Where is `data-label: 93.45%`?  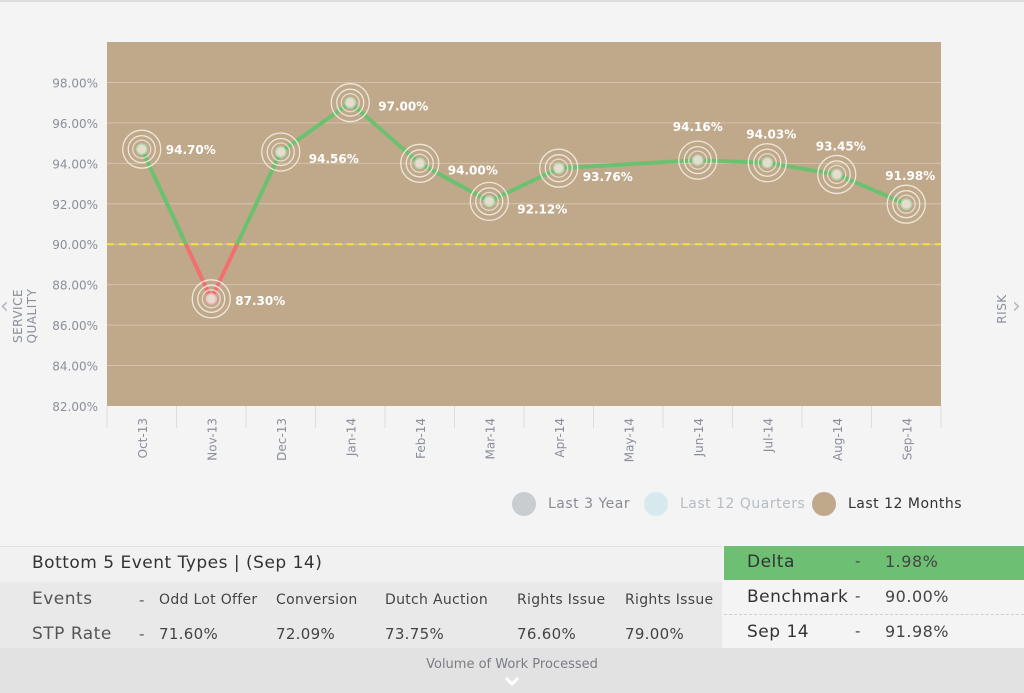 data-label: 93.45% is located at coordinates (841, 146).